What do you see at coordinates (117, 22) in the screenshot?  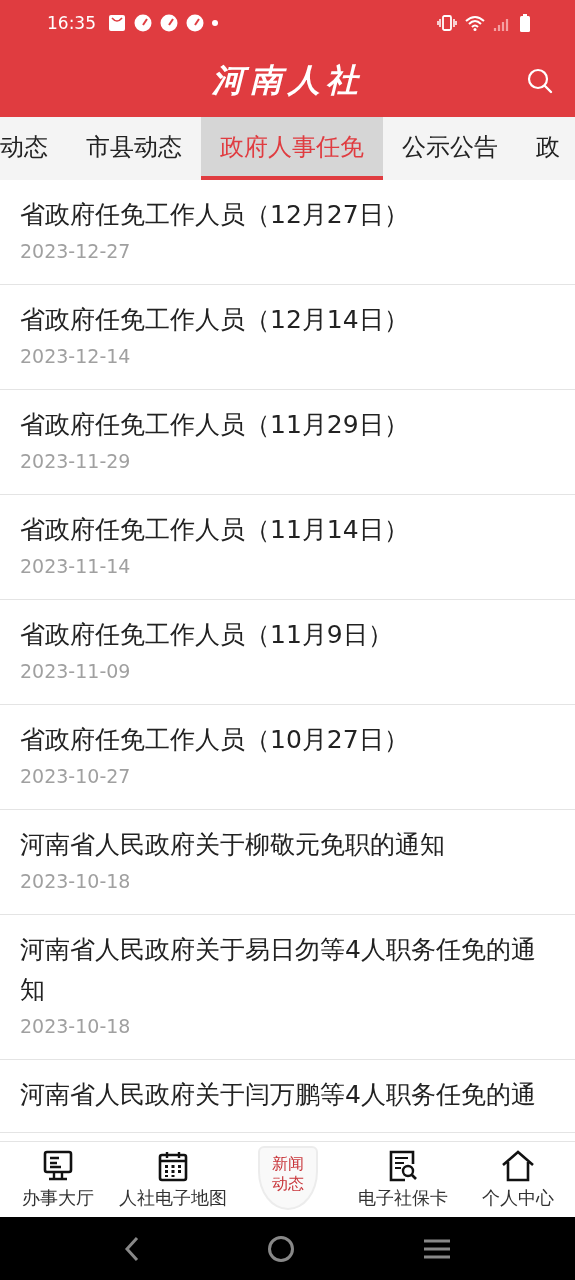 I see `mail-icon` at bounding box center [117, 22].